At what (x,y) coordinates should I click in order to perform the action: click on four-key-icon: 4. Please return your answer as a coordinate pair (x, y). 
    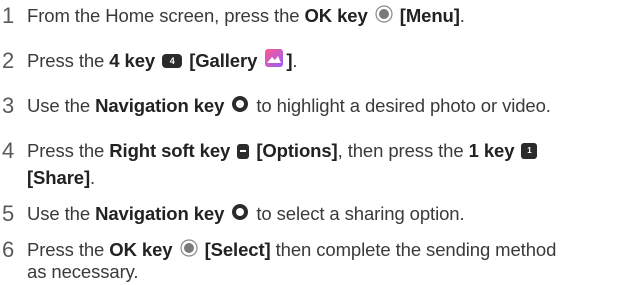
    Looking at the image, I should click on (172, 61).